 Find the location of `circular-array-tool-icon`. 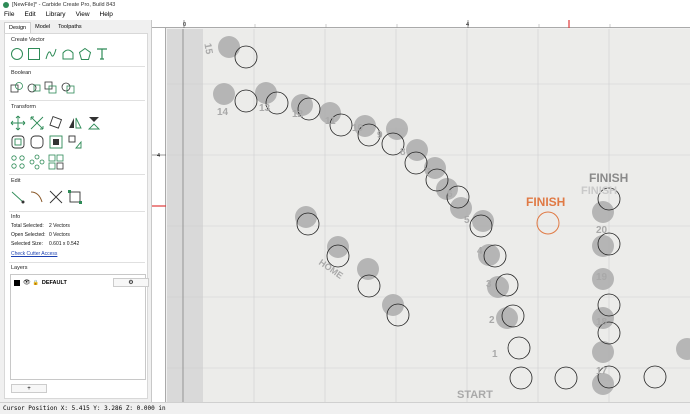

circular-array-tool-icon is located at coordinates (37, 162).